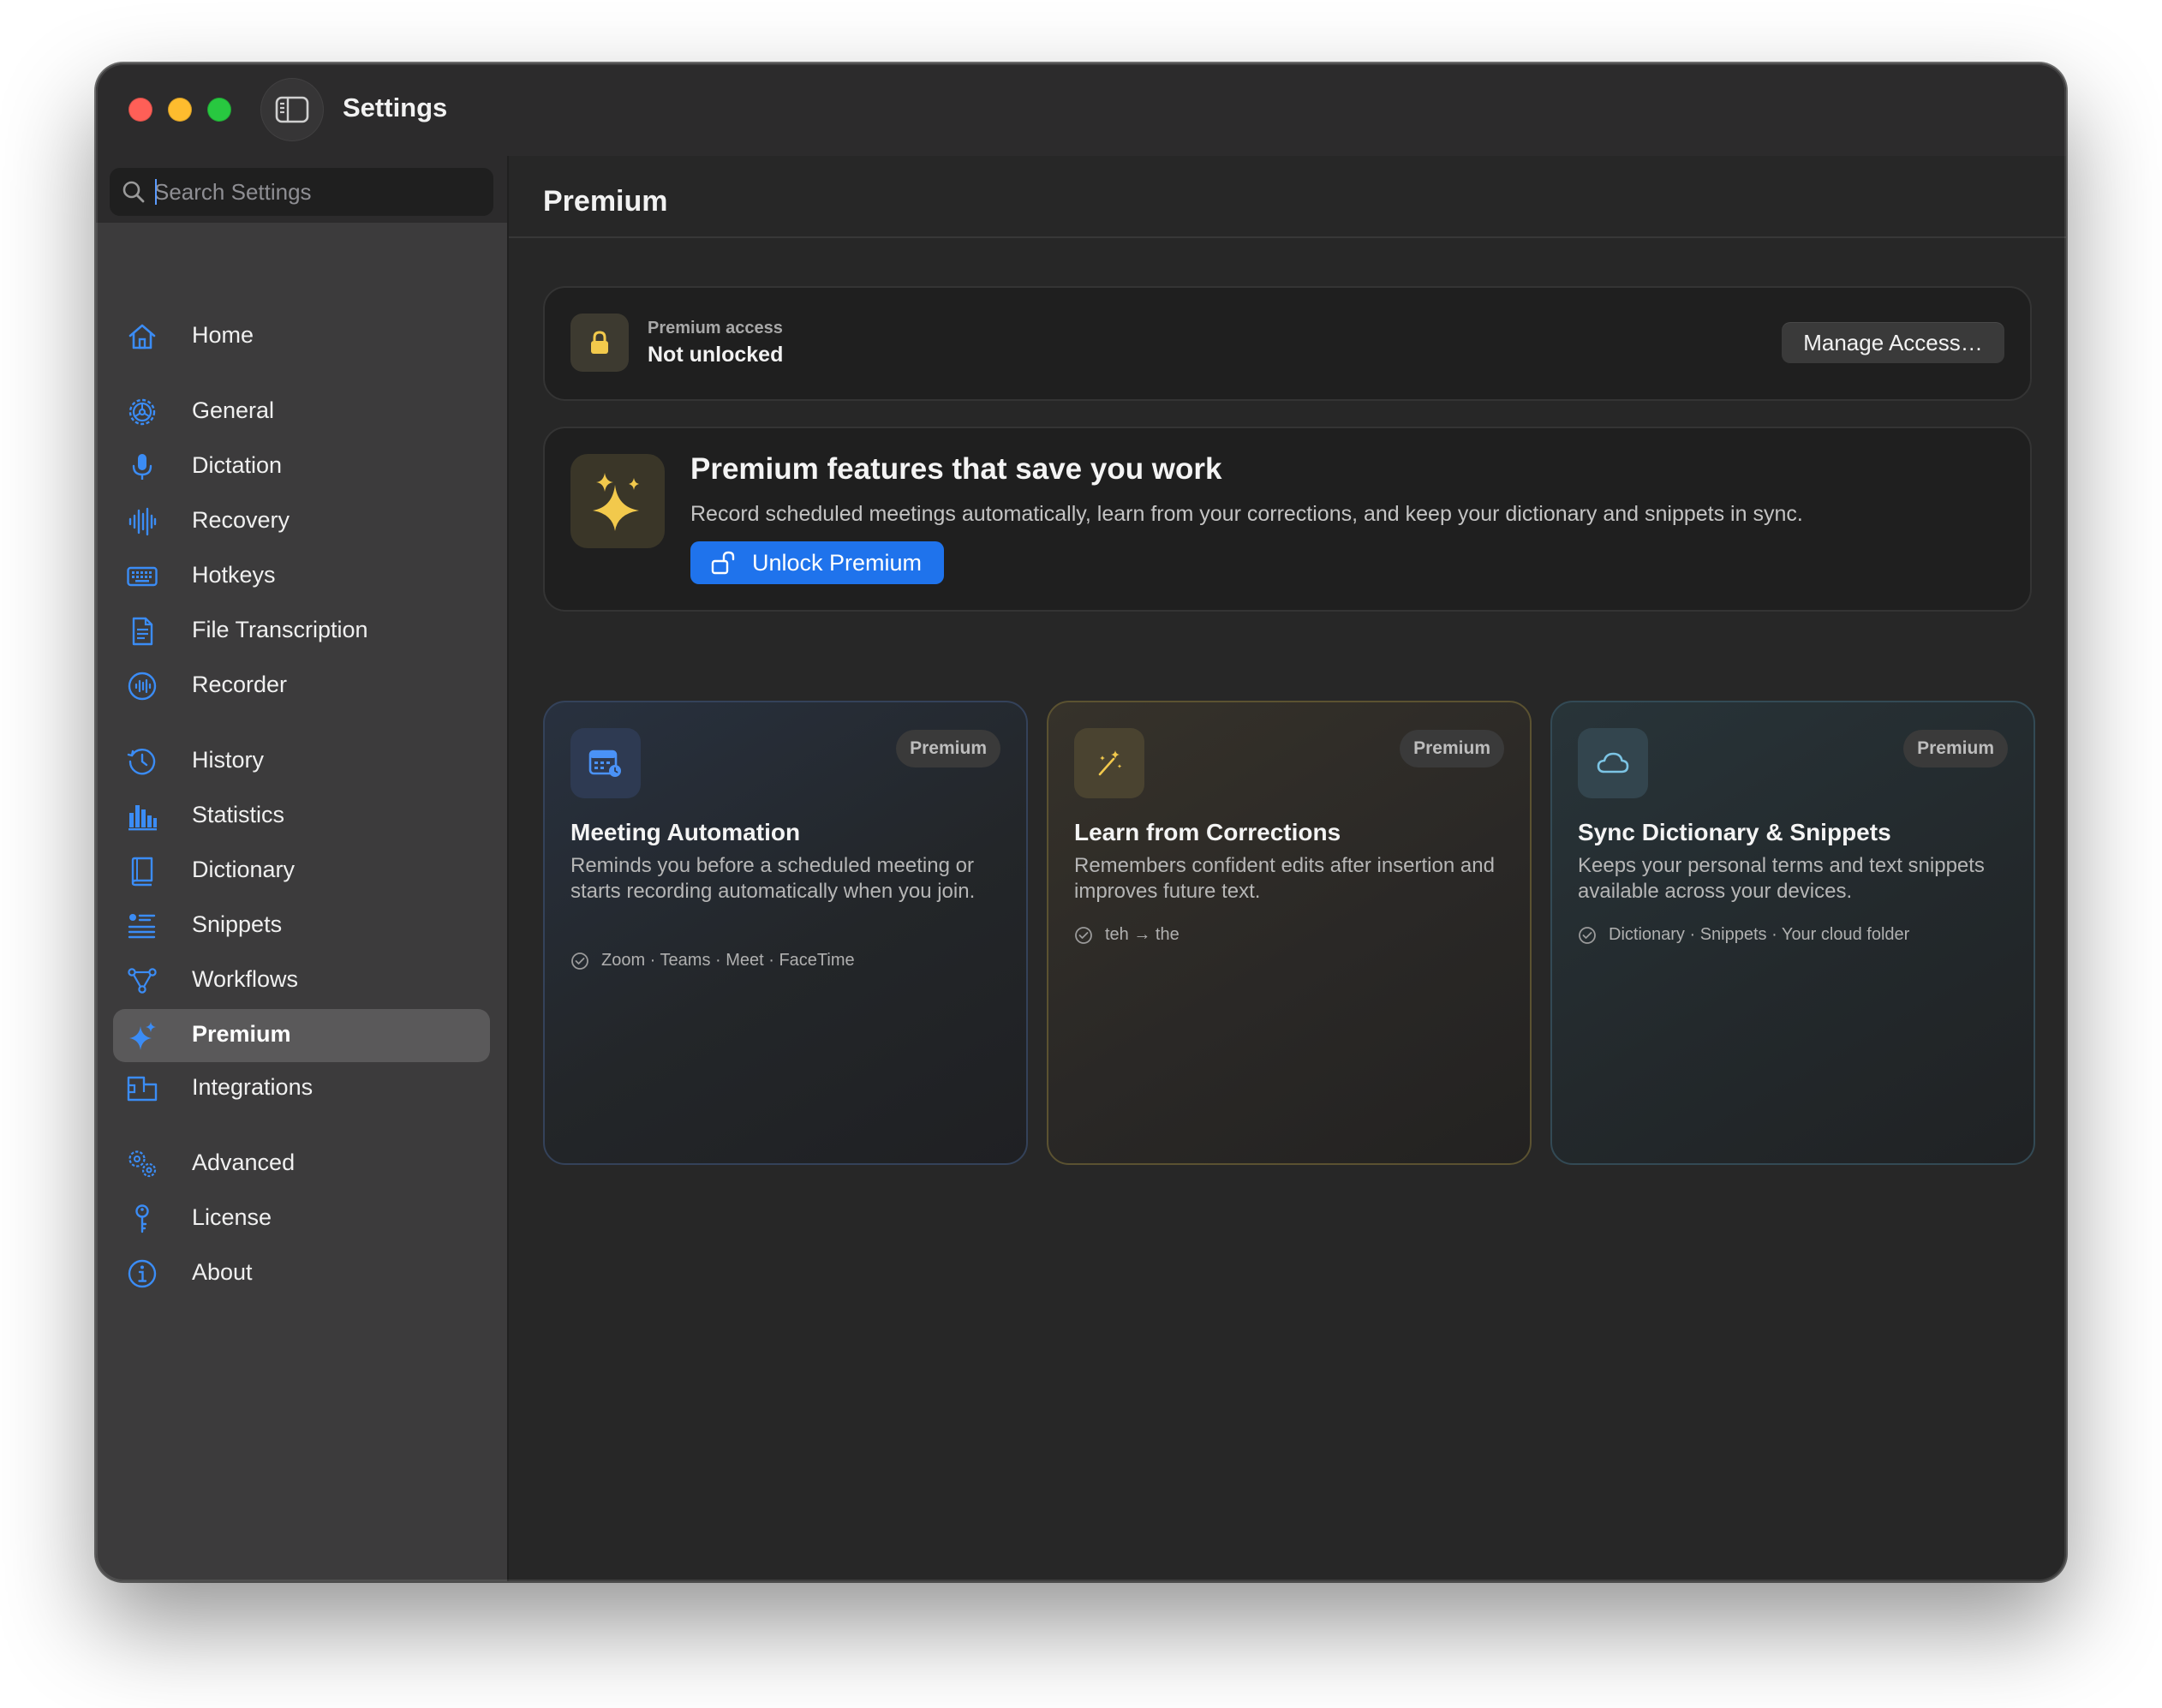  I want to click on close-window-button, so click(140, 110).